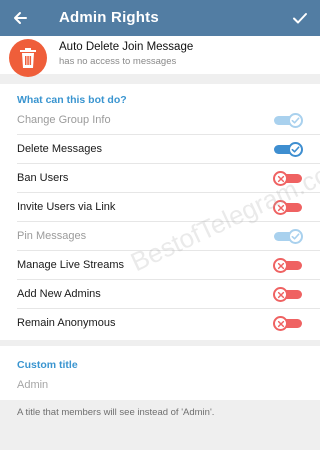 Image resolution: width=320 pixels, height=450 pixels. I want to click on app-bar: Admin Rights, so click(160, 18).